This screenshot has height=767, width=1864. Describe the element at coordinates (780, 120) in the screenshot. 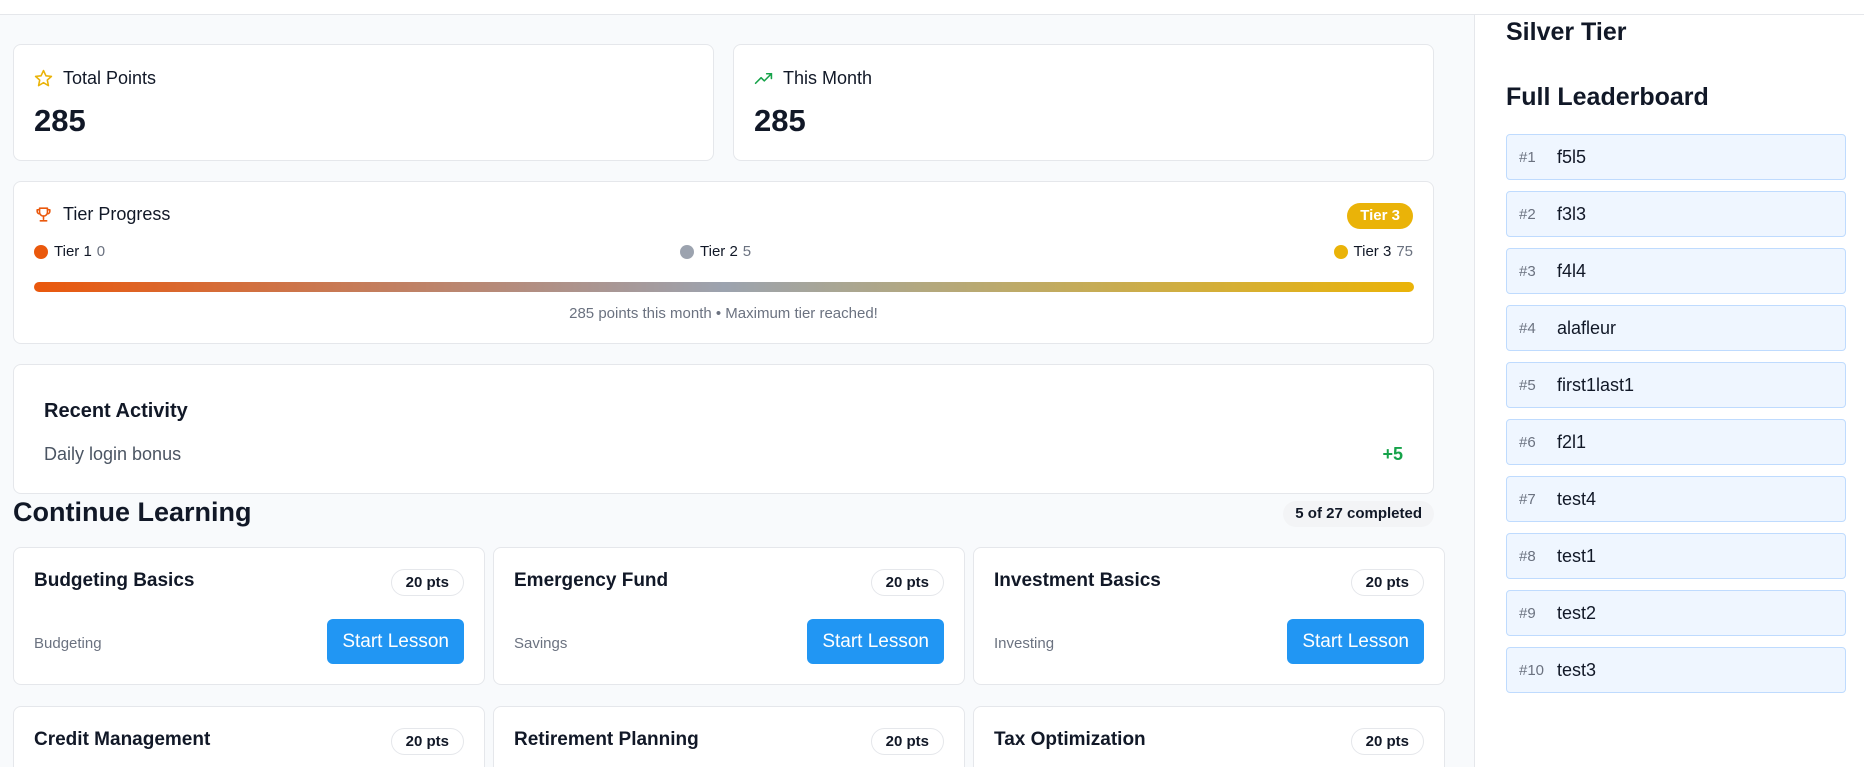

I see `this-month-value: 285` at that location.